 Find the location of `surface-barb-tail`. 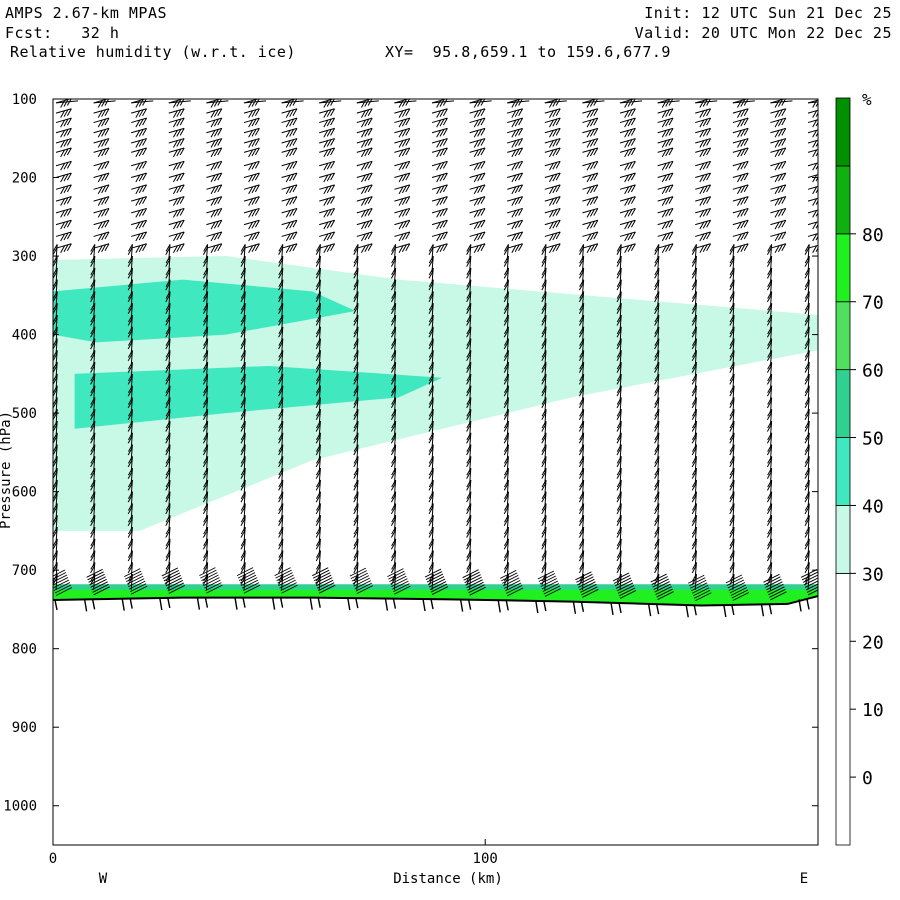

surface-barb-tail is located at coordinates (48, 606).